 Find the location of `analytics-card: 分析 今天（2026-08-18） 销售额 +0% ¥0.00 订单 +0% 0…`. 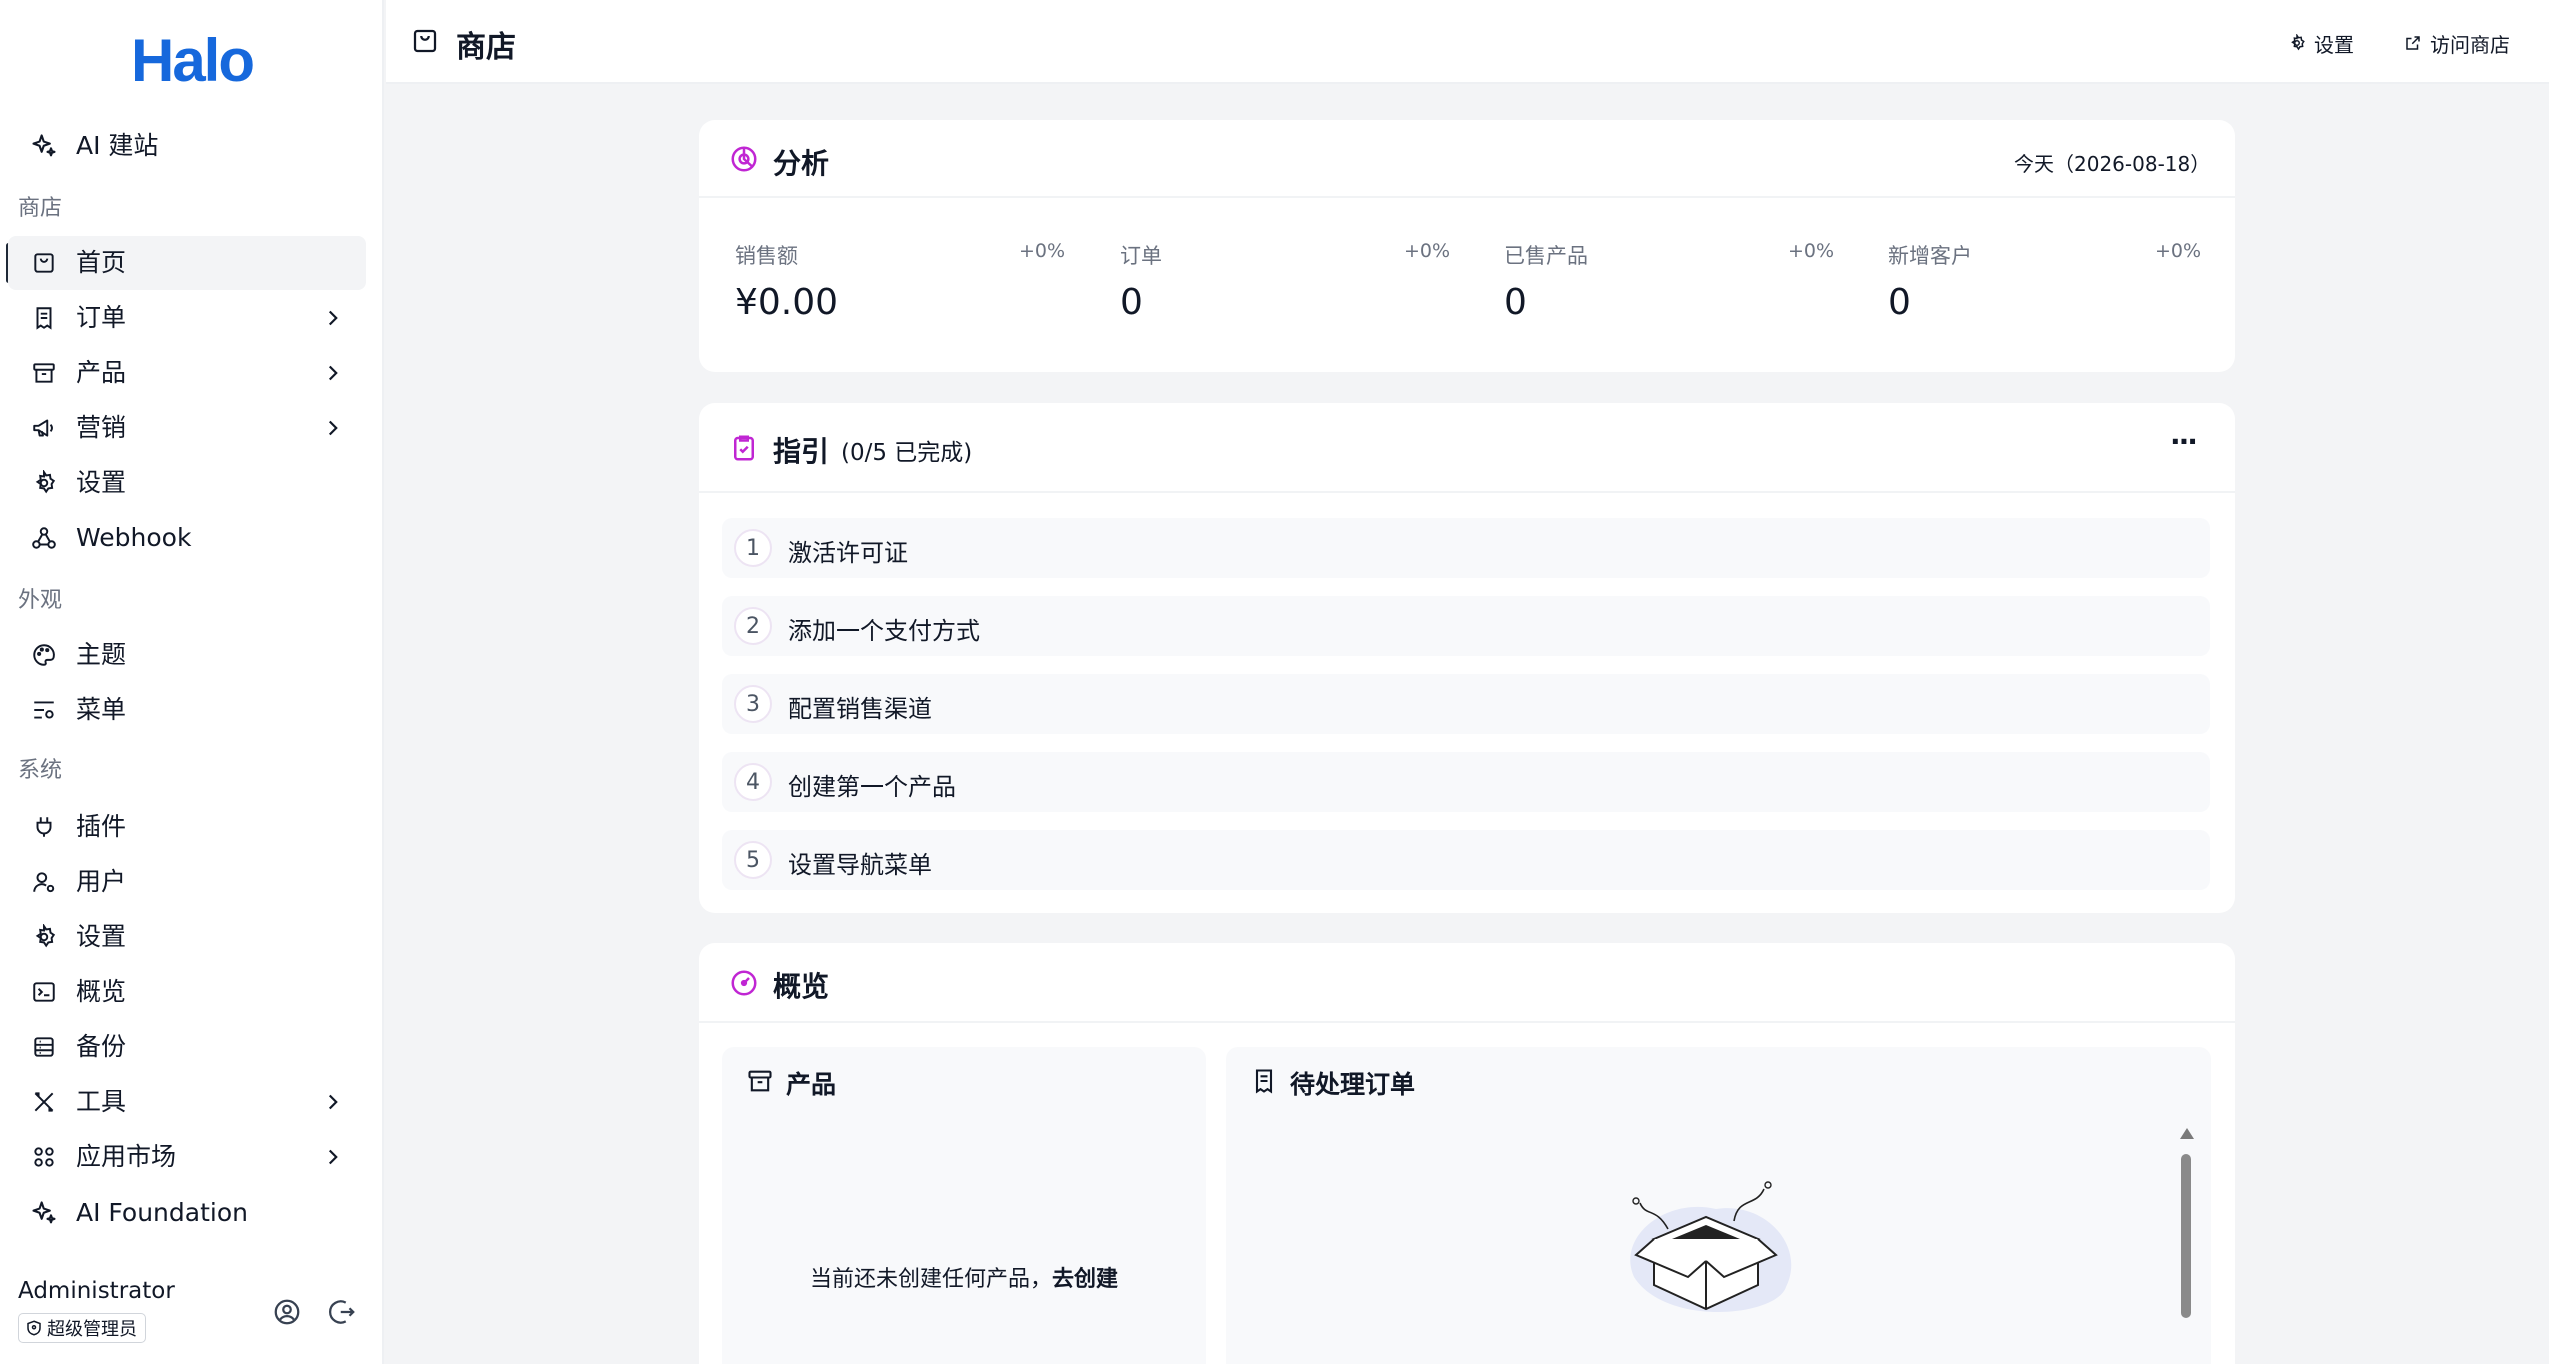

analytics-card: 分析 今天（2026-08-18） 销售额 +0% ¥0.00 订单 +0% 0… is located at coordinates (1467, 246).